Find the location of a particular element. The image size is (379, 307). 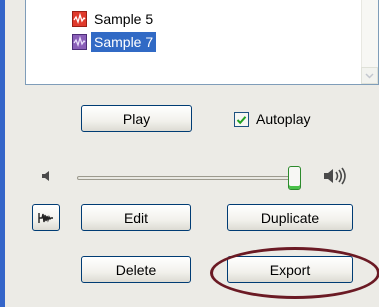

delete-button: Delete is located at coordinates (136, 269).